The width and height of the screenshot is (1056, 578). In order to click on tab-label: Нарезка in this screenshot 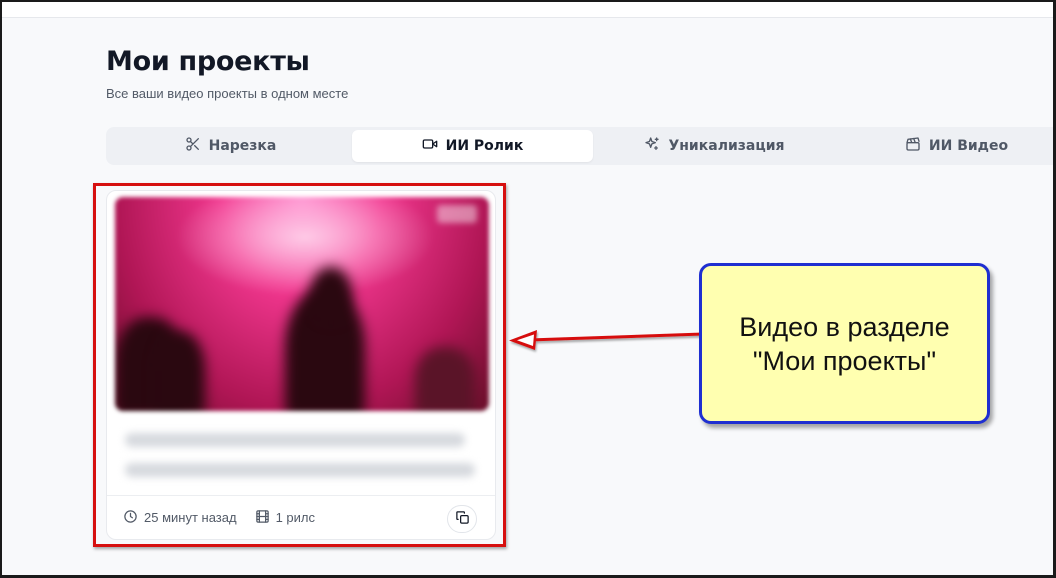, I will do `click(242, 146)`.